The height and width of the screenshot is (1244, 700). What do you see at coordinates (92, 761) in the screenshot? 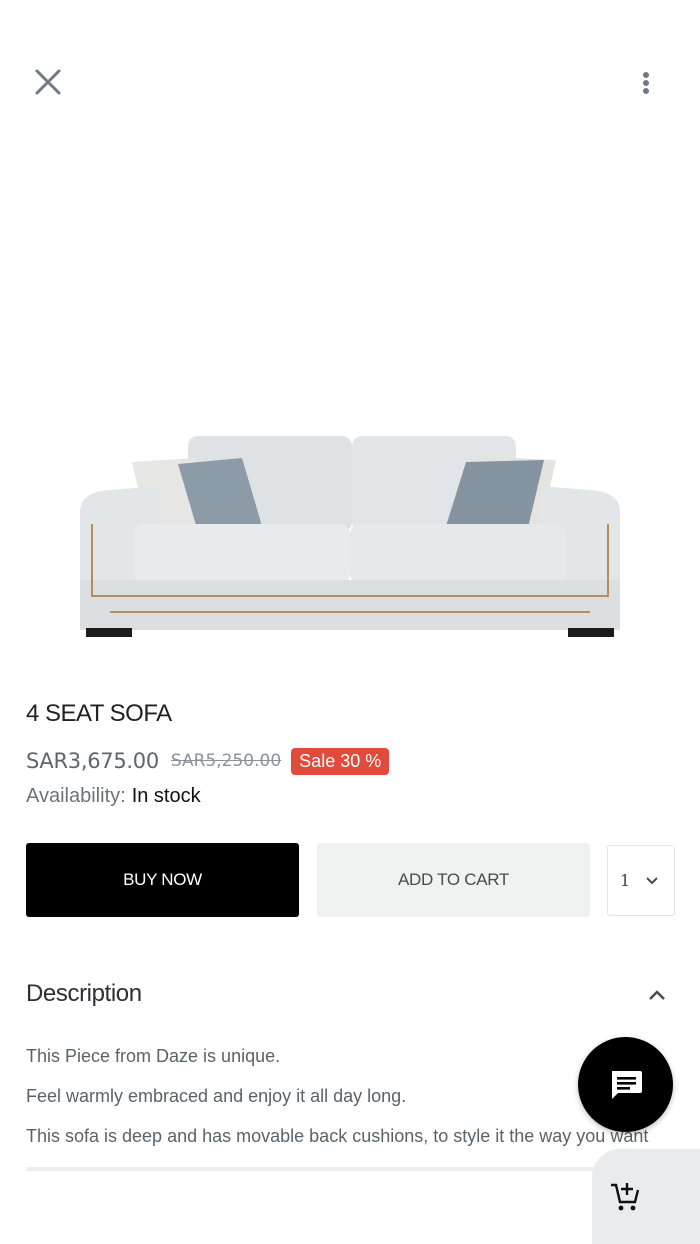
I see `current-price: SAR3,675.00` at bounding box center [92, 761].